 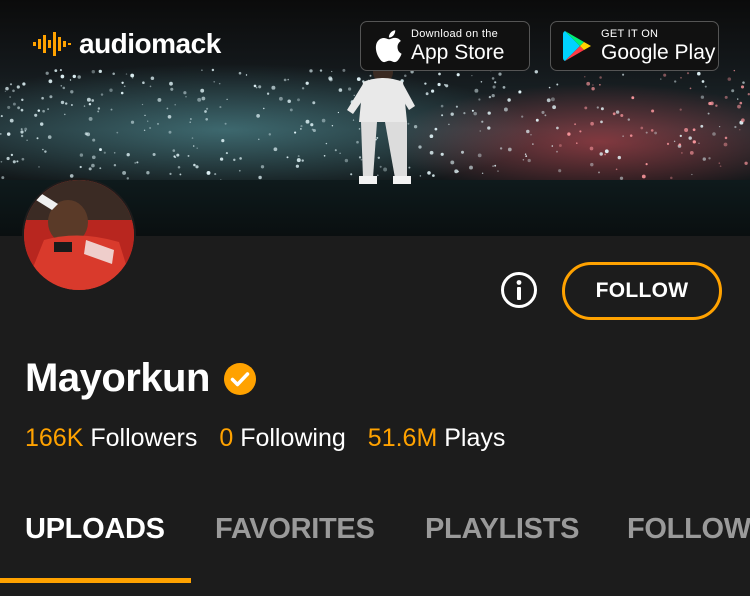 What do you see at coordinates (688, 529) in the screenshot?
I see `tab-following: FOLLOWING` at bounding box center [688, 529].